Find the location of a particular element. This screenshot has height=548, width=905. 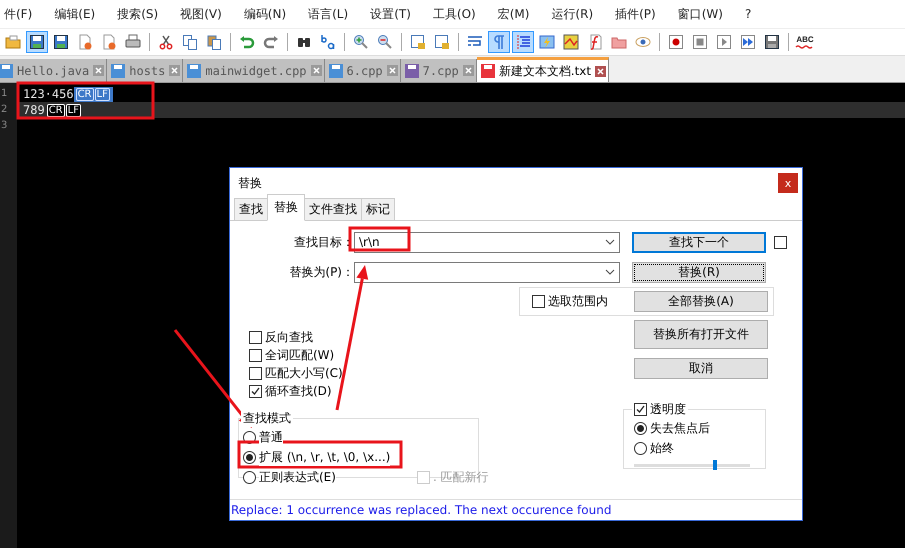

menu-item: 宏(M) is located at coordinates (514, 14).